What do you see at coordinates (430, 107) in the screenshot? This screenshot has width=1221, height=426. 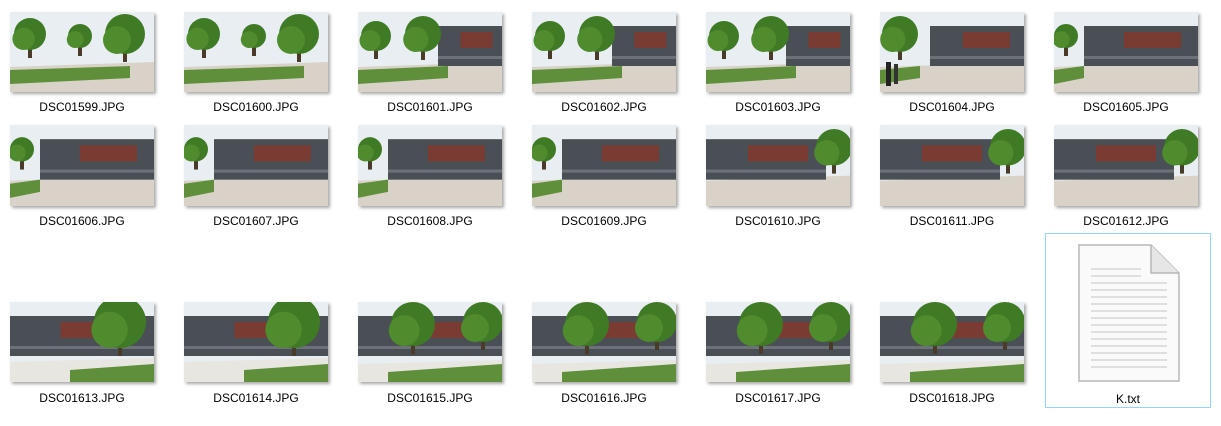 I see `file-name: DSC01601.JPG` at bounding box center [430, 107].